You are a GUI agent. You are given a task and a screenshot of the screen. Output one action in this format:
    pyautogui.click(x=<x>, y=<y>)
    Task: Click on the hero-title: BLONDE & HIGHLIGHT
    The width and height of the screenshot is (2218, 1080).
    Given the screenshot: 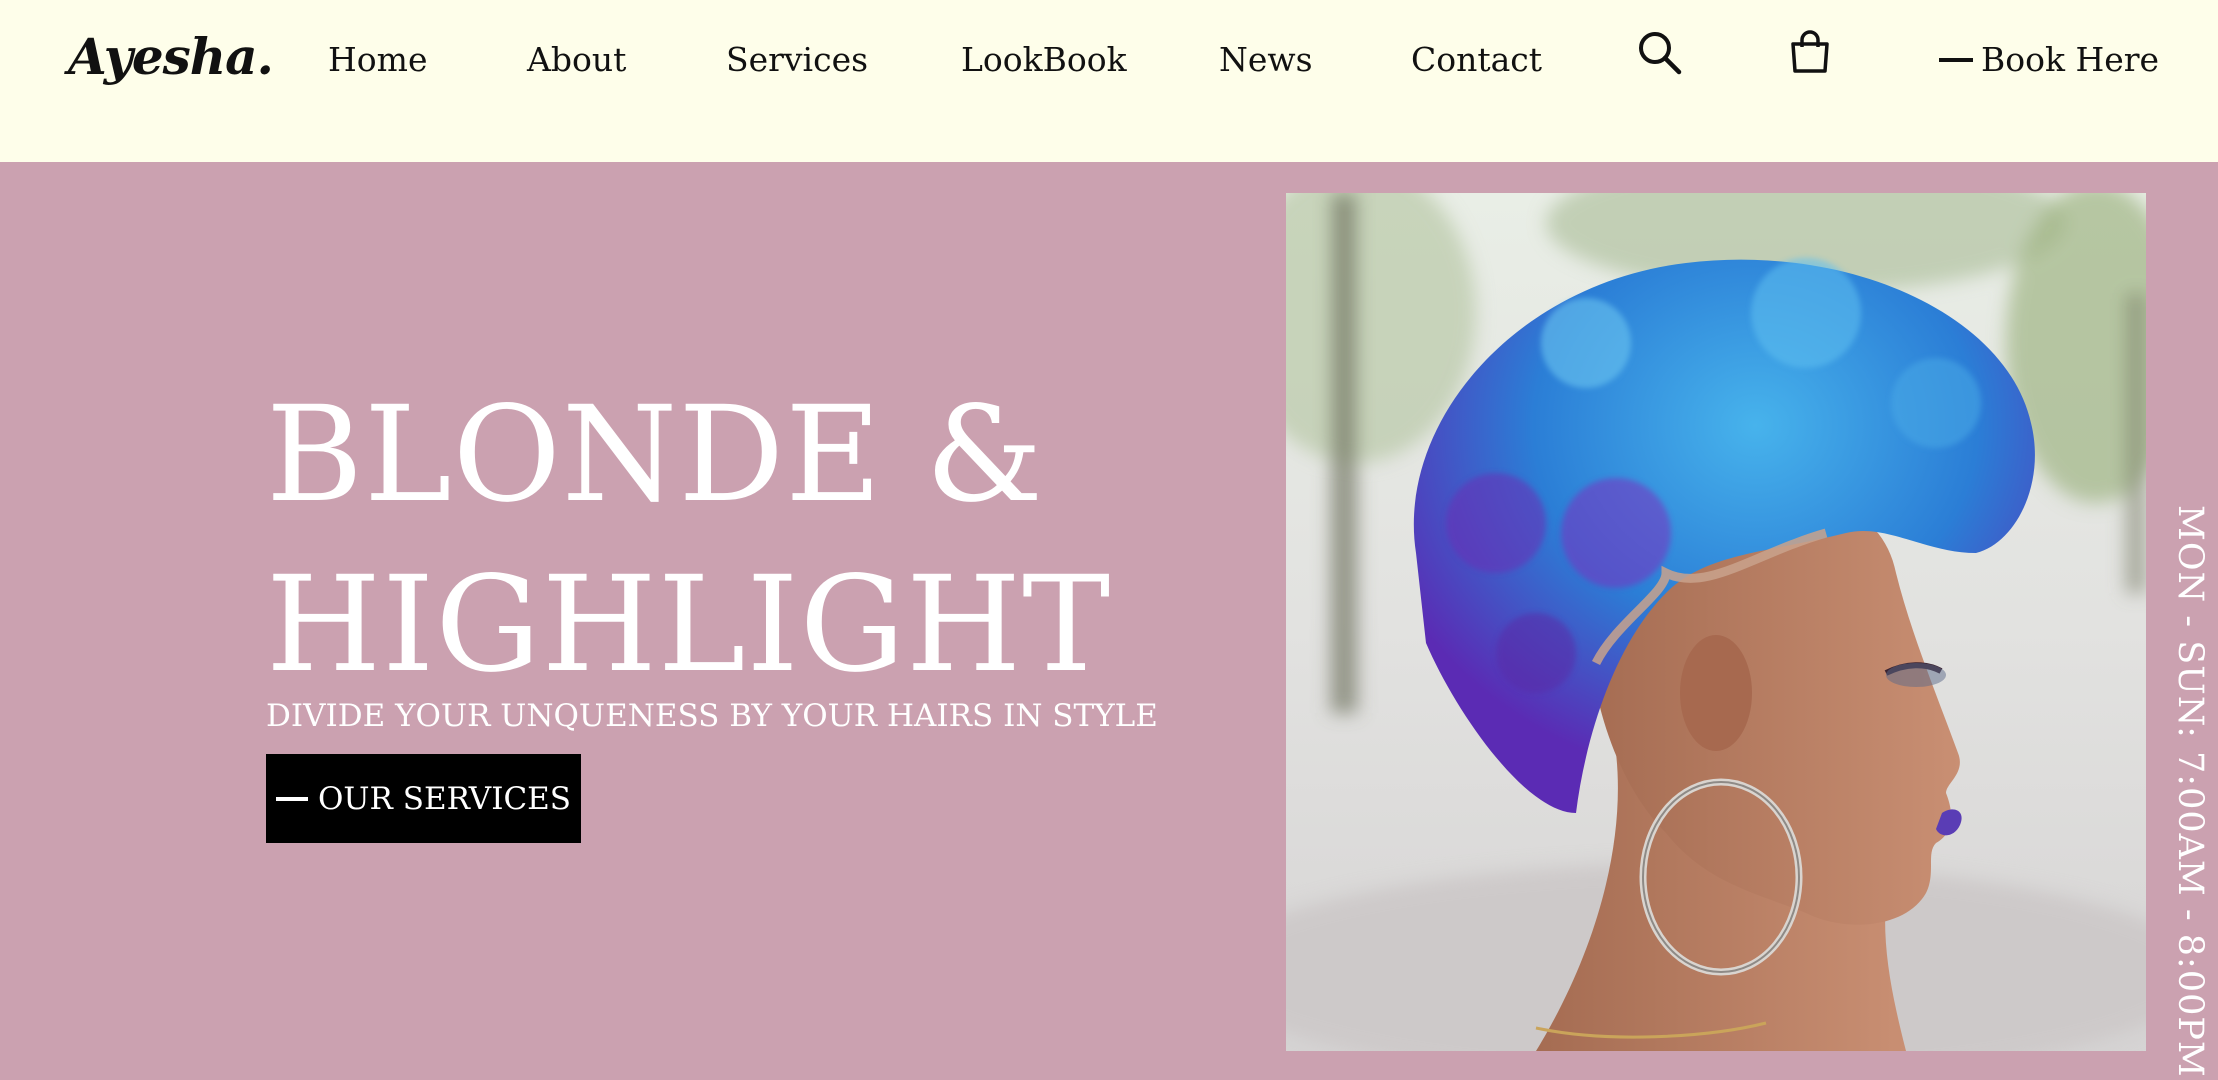 What is the action you would take?
    pyautogui.click(x=716, y=540)
    